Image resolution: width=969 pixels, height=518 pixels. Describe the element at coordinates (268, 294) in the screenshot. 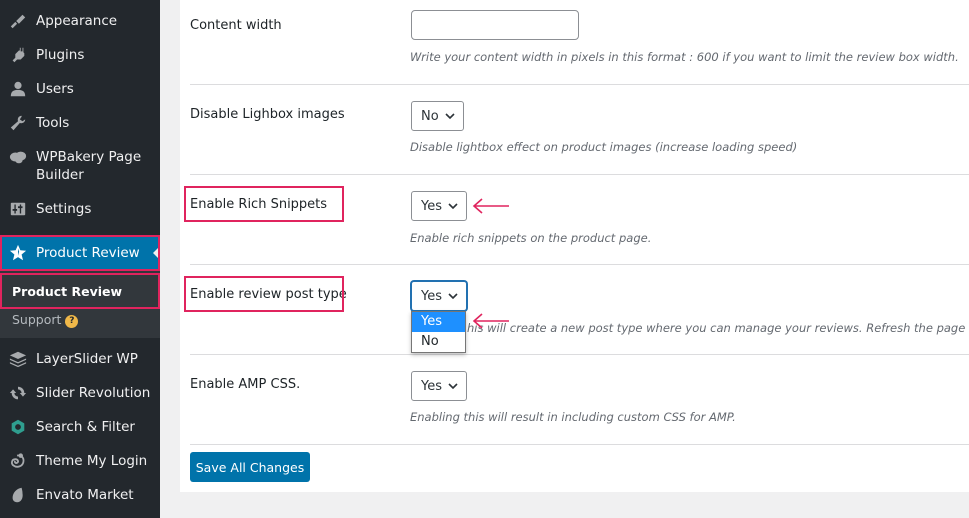

I see `setting-label: Enable review post type` at that location.